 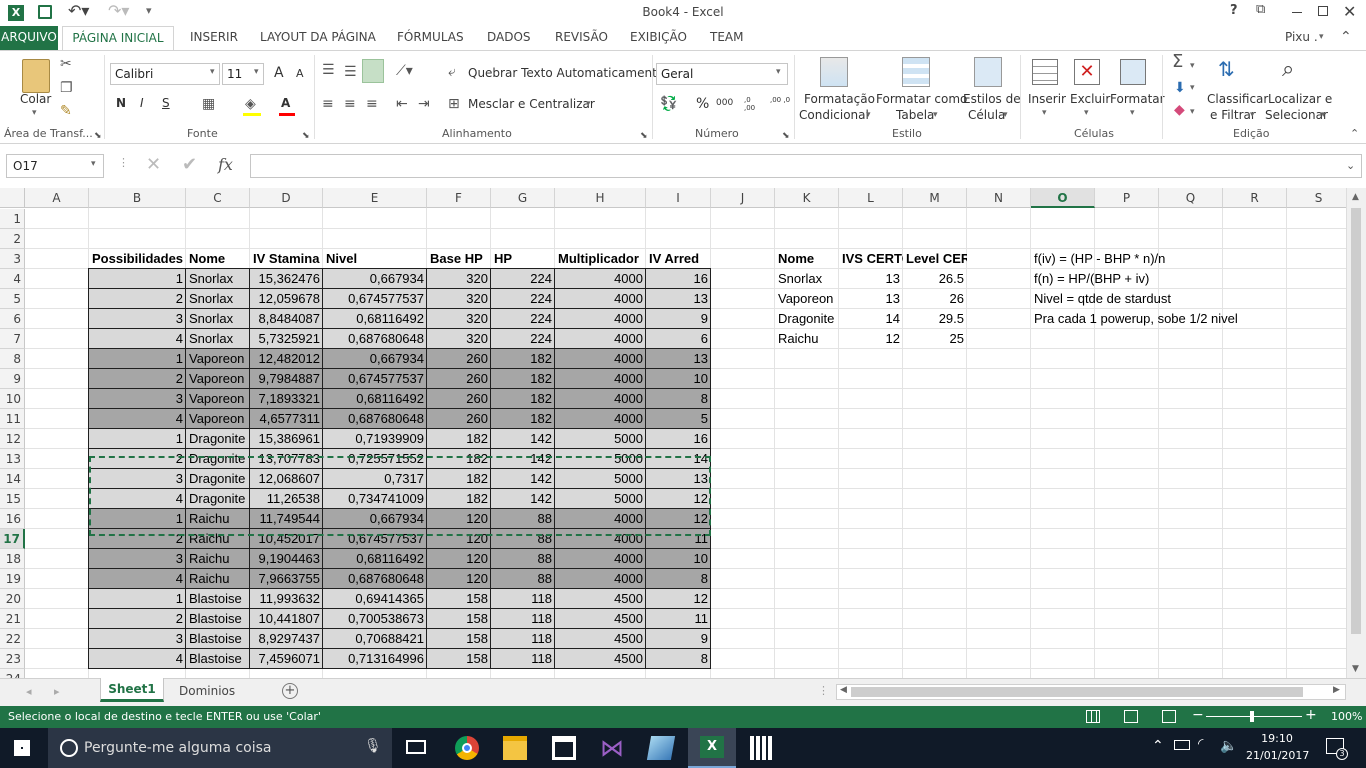 I want to click on restore-button, so click(x=1323, y=11).